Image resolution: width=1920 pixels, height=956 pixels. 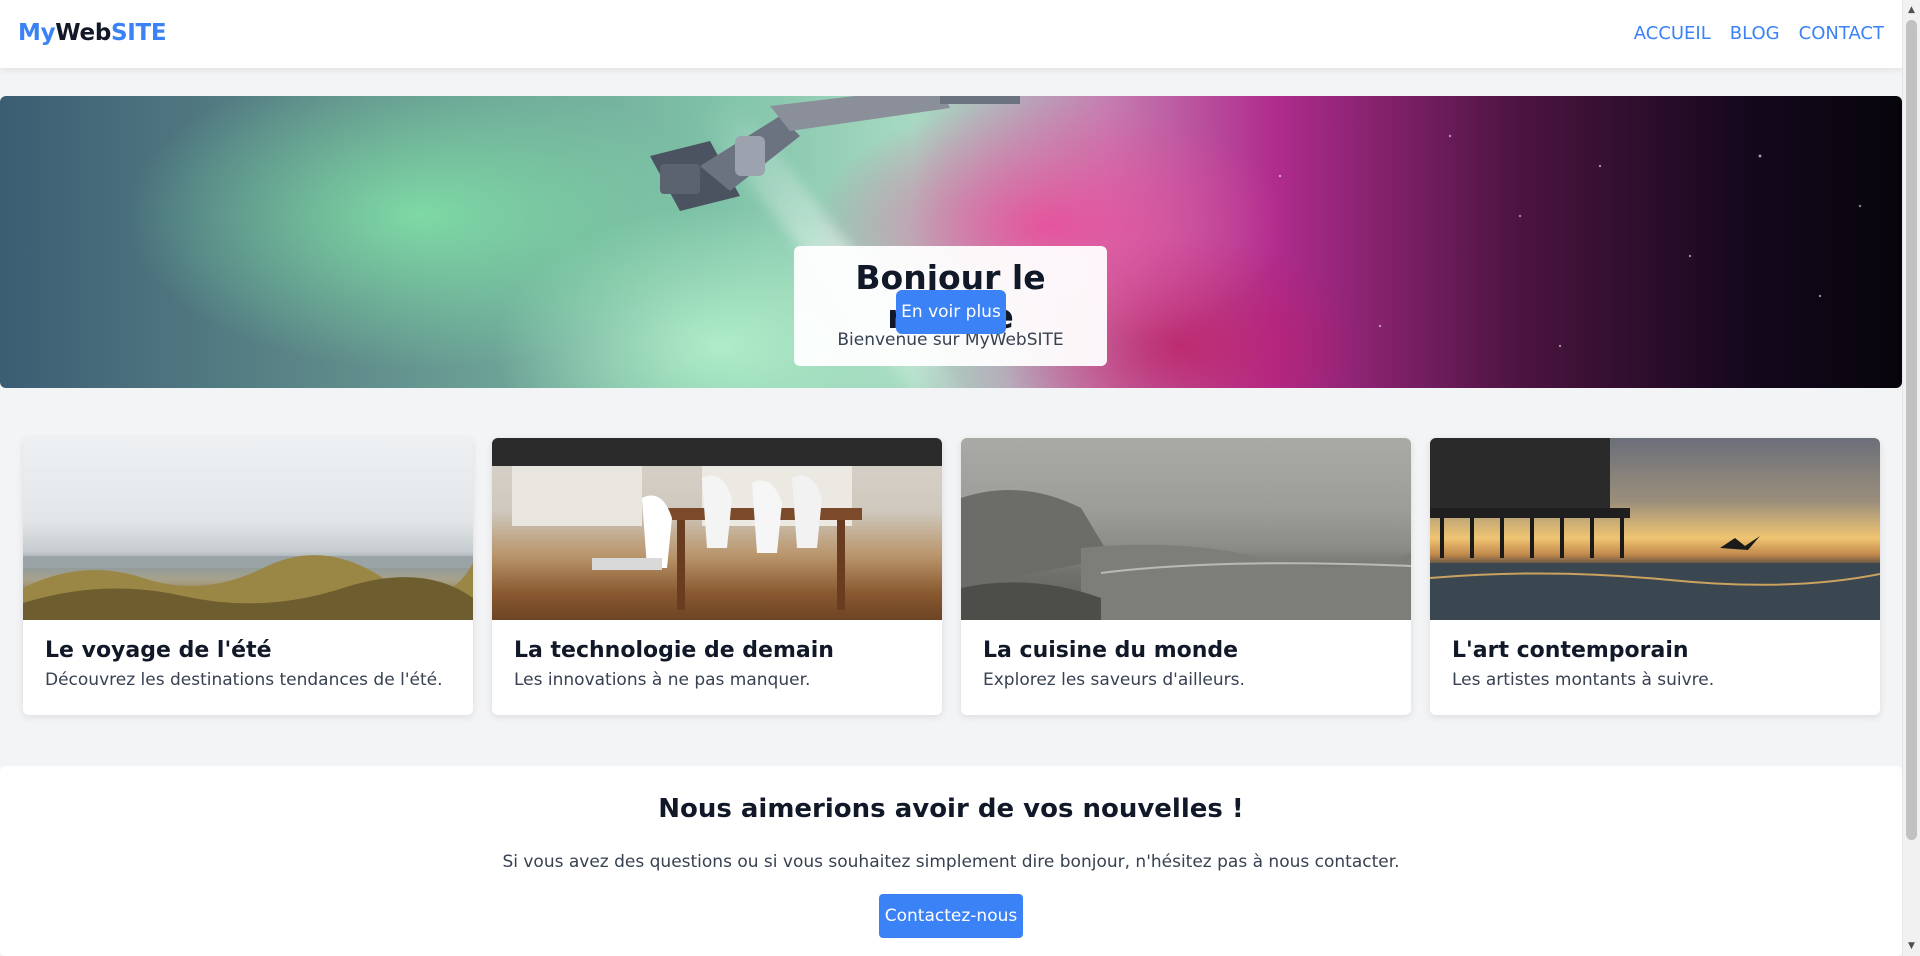 What do you see at coordinates (1583, 680) in the screenshot?
I see `card-description: Les artistes montants à suivre.` at bounding box center [1583, 680].